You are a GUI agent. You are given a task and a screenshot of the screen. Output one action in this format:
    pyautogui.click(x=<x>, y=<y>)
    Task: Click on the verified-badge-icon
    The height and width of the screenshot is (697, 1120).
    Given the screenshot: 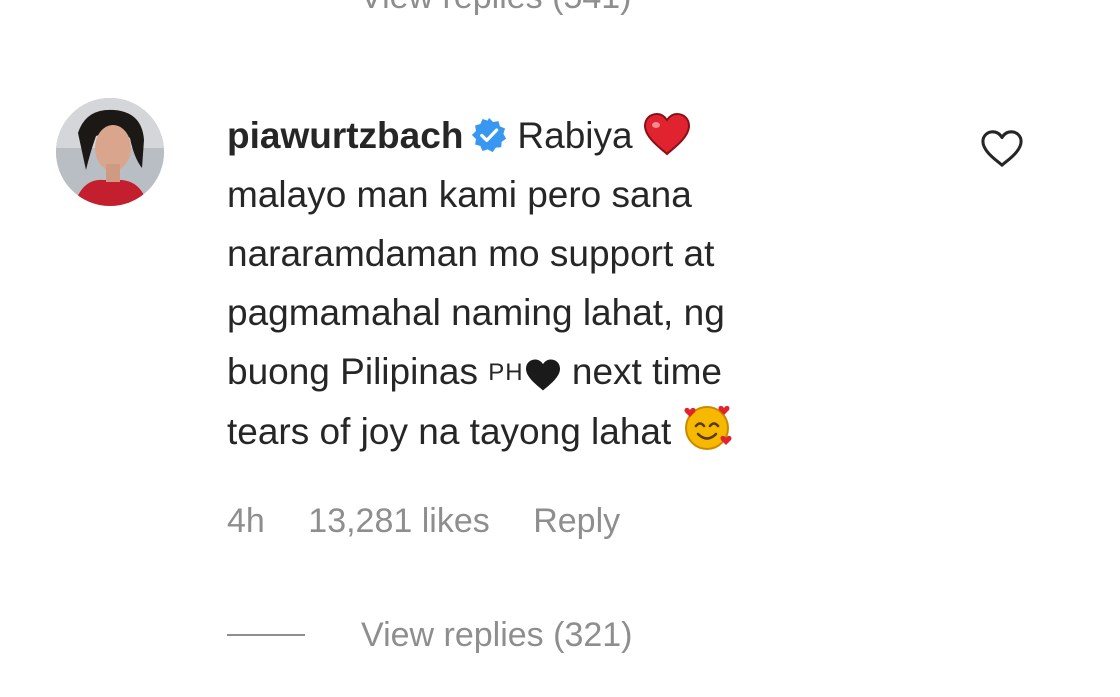 What is the action you would take?
    pyautogui.click(x=489, y=135)
    